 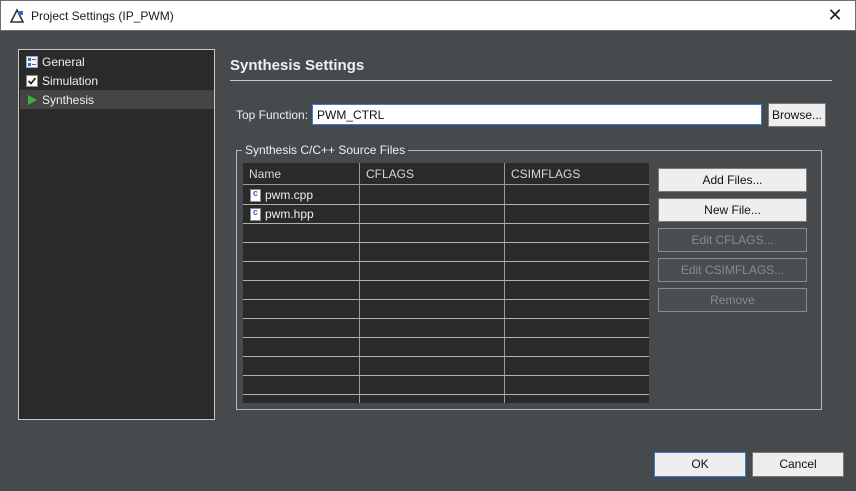 I want to click on c-header-file-icon, so click(x=255, y=214).